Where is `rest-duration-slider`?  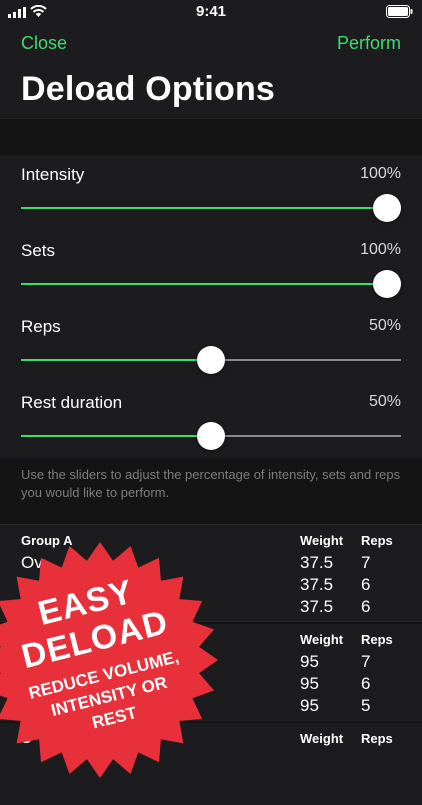
rest-duration-slider is located at coordinates (211, 436).